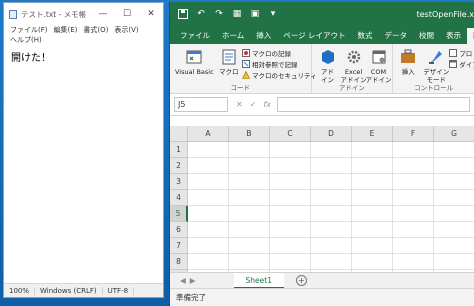 This screenshot has width=474, height=306. Describe the element at coordinates (255, 14) in the screenshot. I see `image-icon: ▣` at that location.